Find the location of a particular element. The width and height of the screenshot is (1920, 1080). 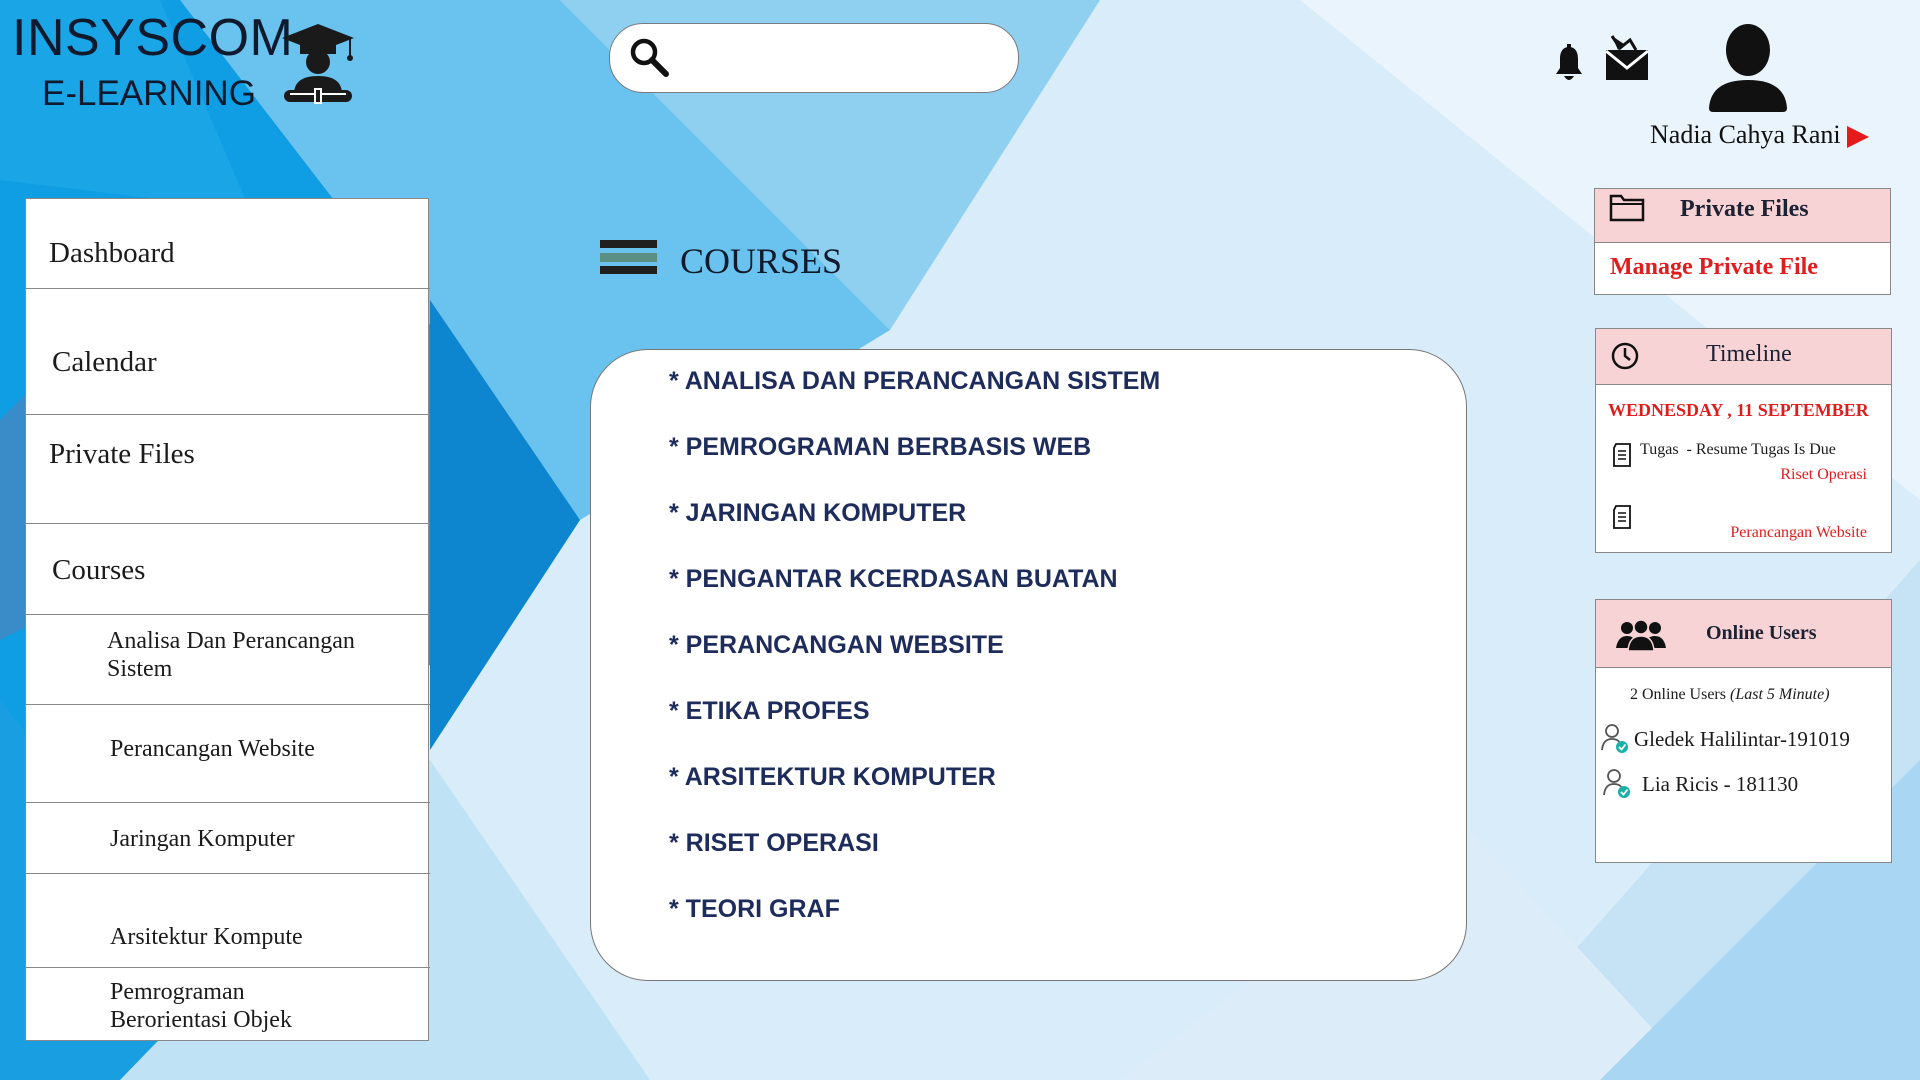

panel-title: Private Files is located at coordinates (1744, 209).